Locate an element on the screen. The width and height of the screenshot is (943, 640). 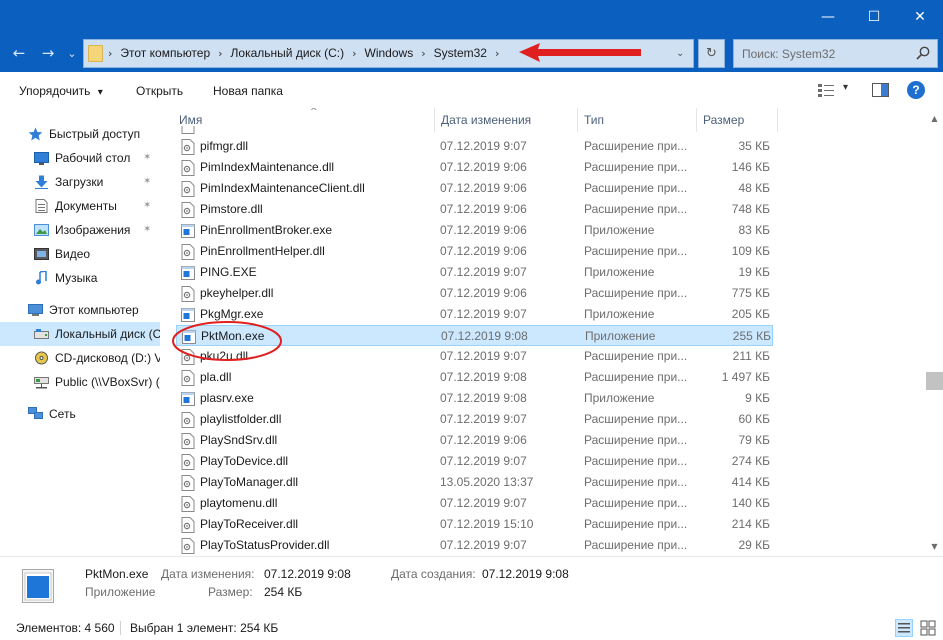
sidebar-item: Этот компьютер is located at coordinates (80, 310).